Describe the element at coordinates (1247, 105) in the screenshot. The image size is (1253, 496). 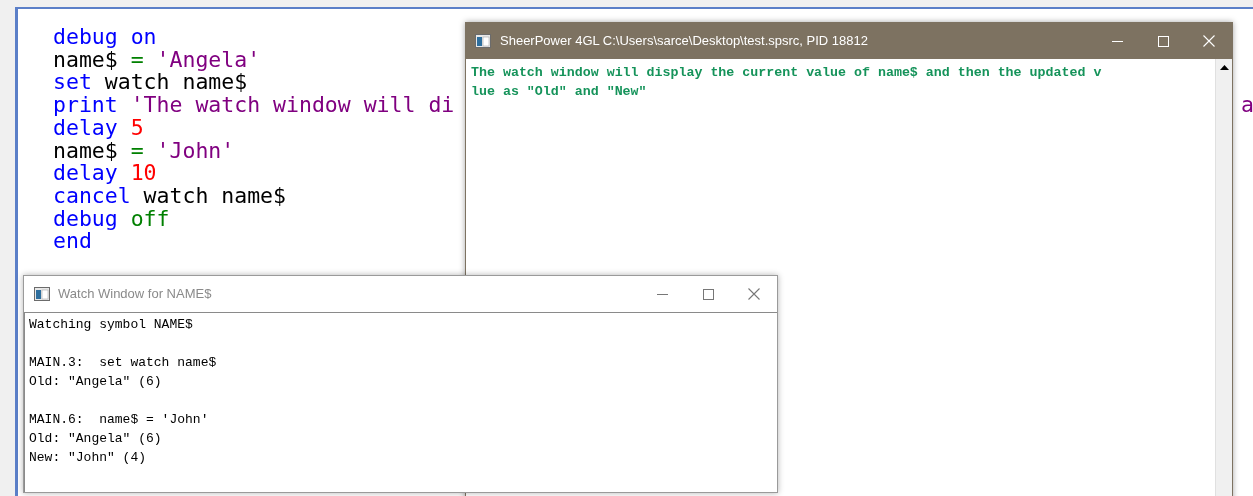
I see `code-fragment: a` at that location.